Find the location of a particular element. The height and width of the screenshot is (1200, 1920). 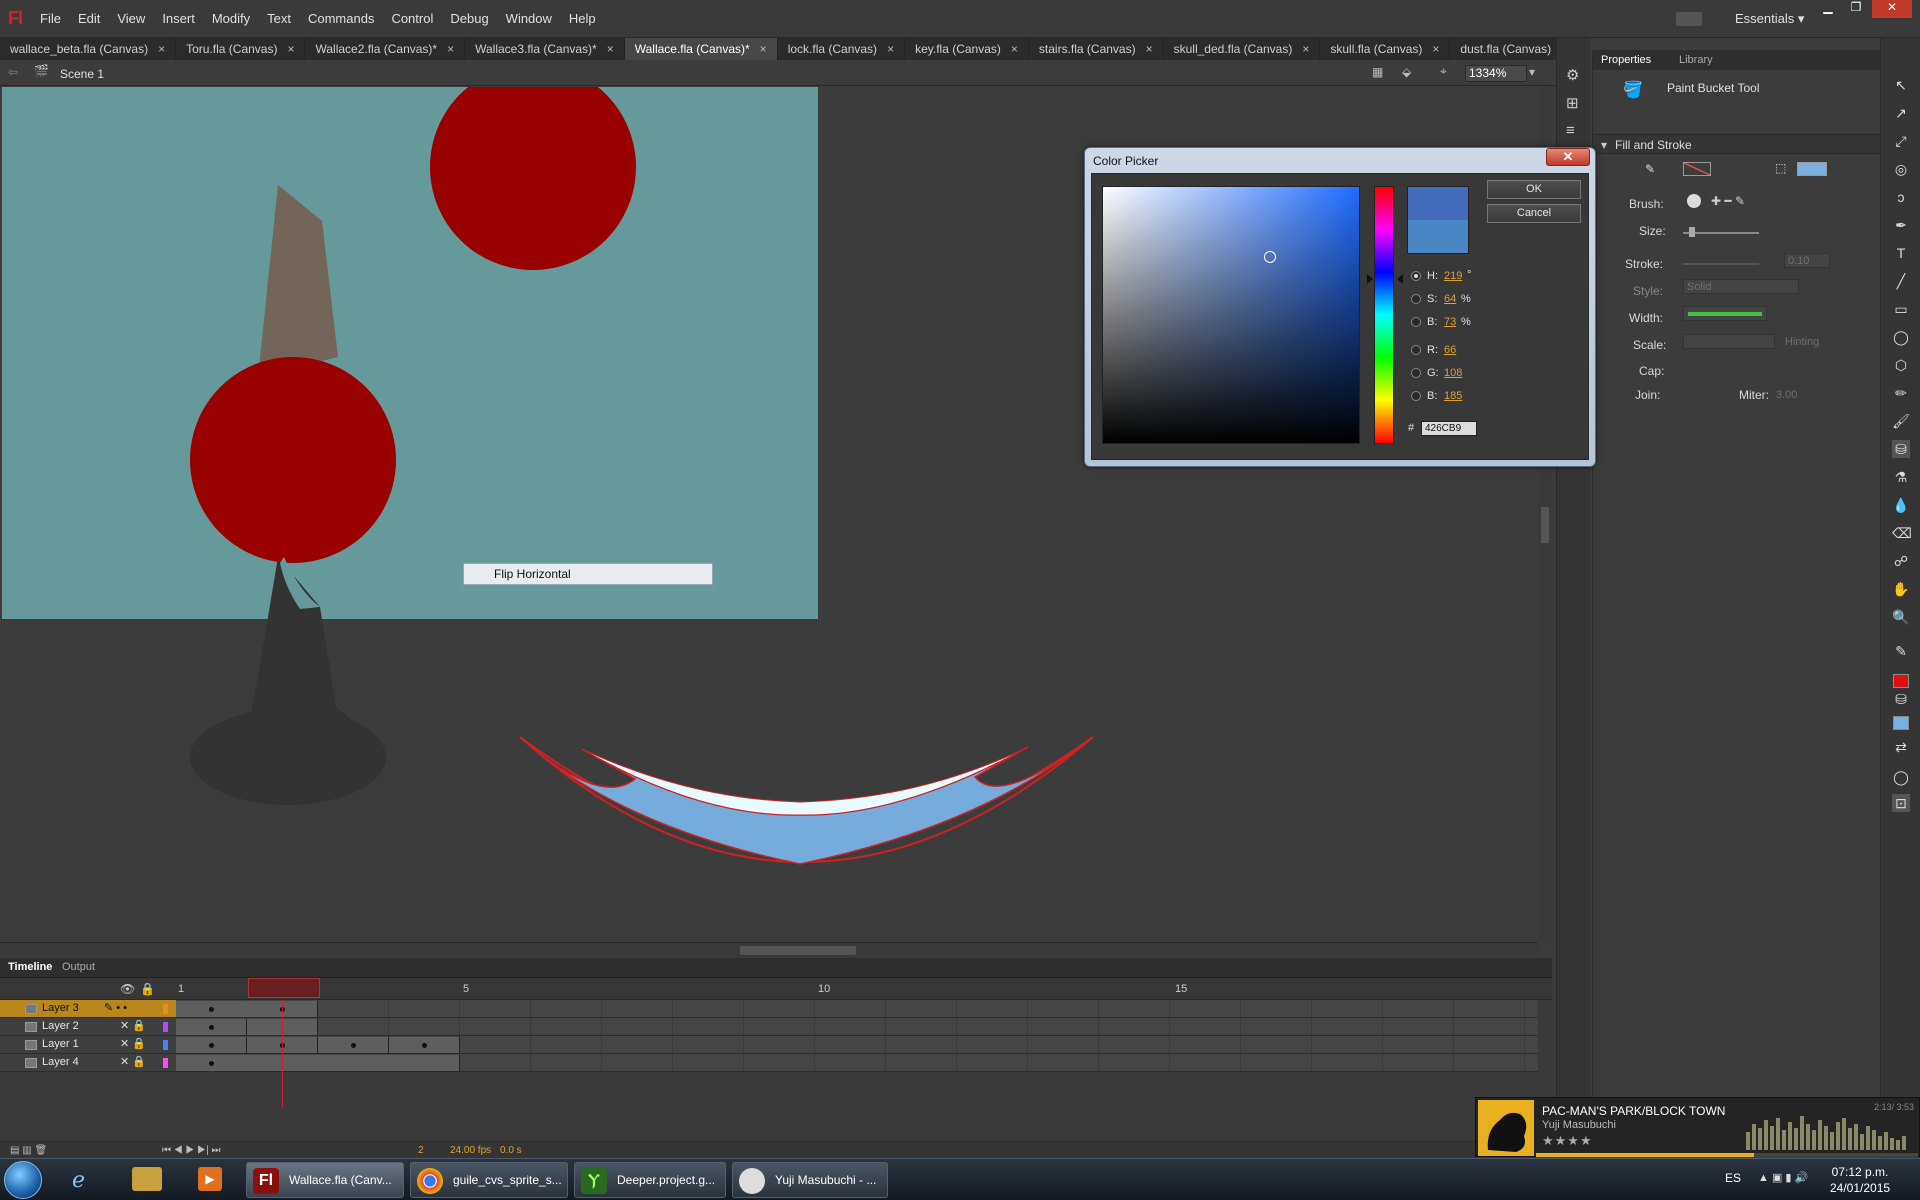

layer-label: Layer 3 is located at coordinates (60, 1008).